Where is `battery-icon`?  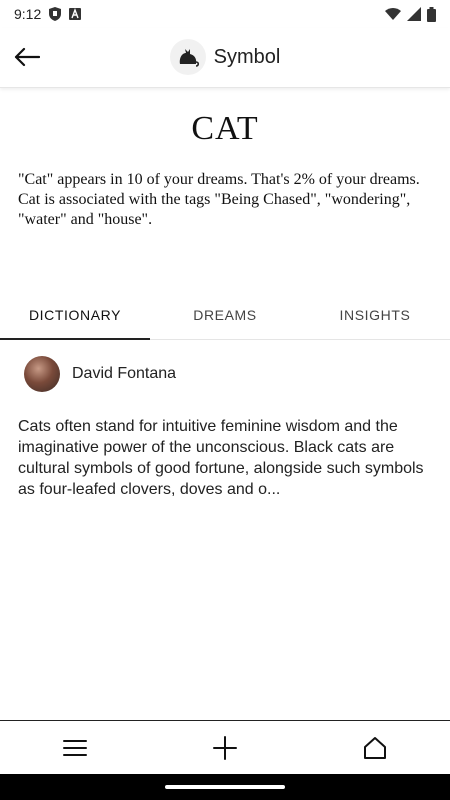 battery-icon is located at coordinates (431, 14).